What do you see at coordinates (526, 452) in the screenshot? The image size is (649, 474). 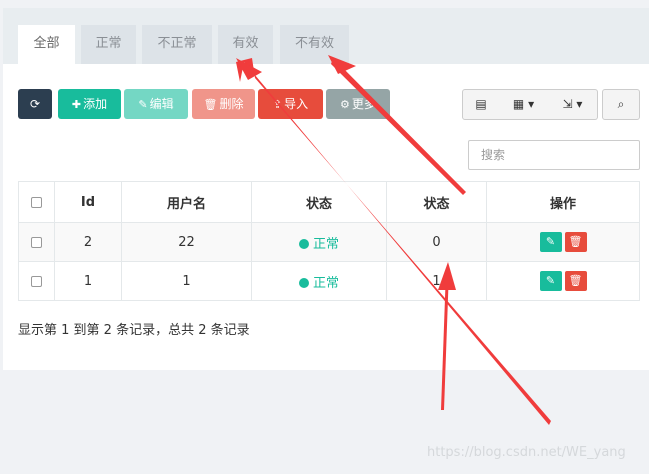 I see `watermark: https://blog.csdn.net/WE_yang` at bounding box center [526, 452].